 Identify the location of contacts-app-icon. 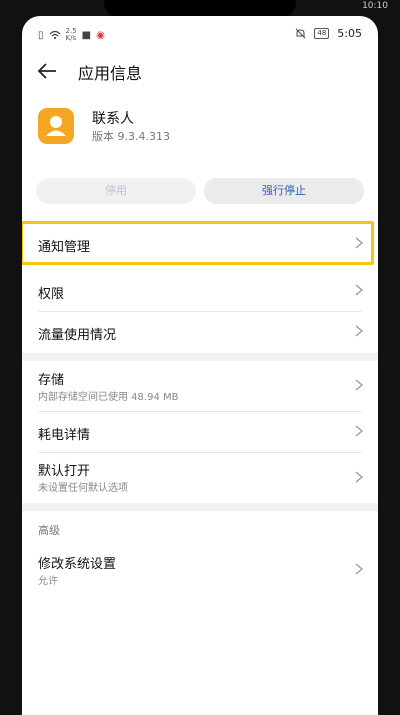
(56, 126).